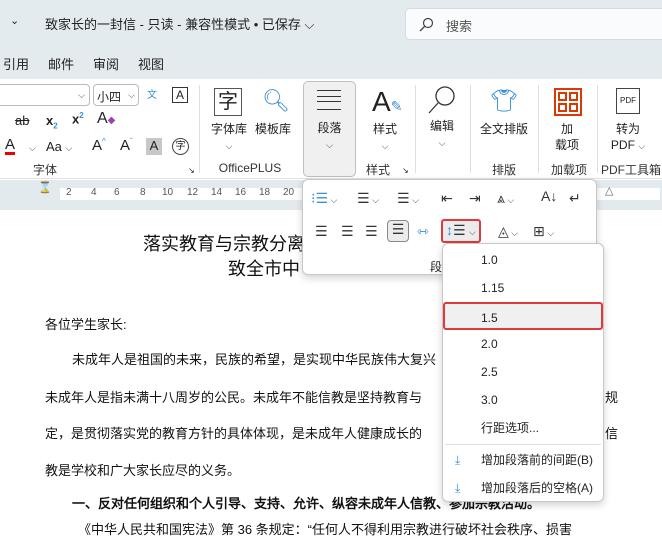 This screenshot has height=544, width=662. Describe the element at coordinates (106, 119) in the screenshot. I see `clear-formatting-icon: A◆` at that location.